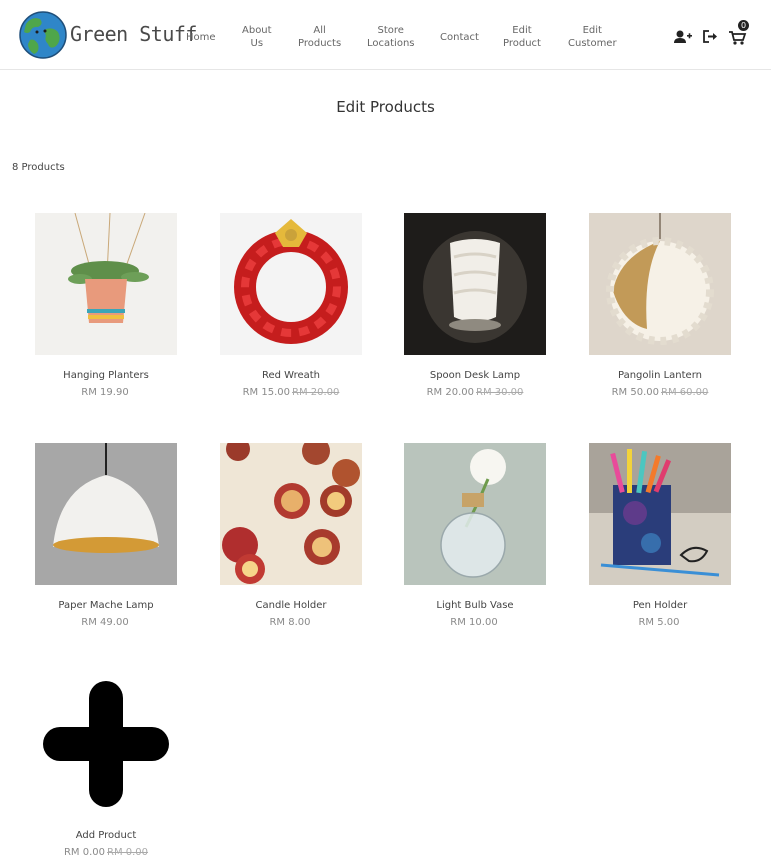 The height and width of the screenshot is (862, 771). I want to click on current-price: RM 19.90, so click(105, 392).